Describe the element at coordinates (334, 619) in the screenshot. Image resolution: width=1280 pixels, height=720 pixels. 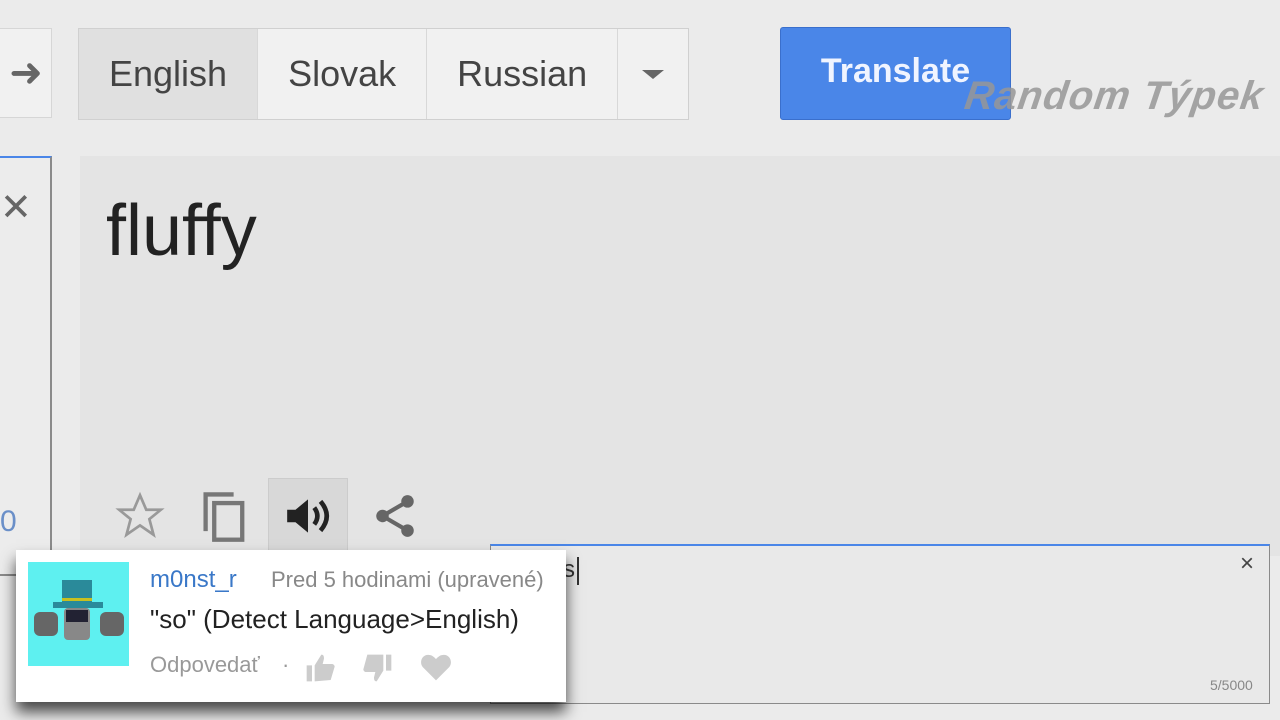
I see `comment-text: "so" (Detect Language>English)` at that location.